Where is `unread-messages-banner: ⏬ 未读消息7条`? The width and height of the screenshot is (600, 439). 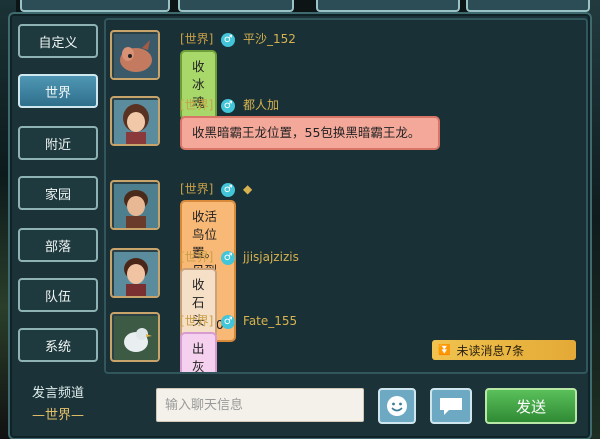 unread-messages-banner: ⏬ 未读消息7条 is located at coordinates (504, 350).